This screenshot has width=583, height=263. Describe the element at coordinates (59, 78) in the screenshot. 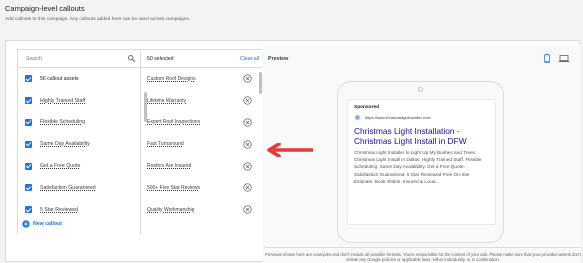

I see `list-item-label: 56 callout assets` at that location.